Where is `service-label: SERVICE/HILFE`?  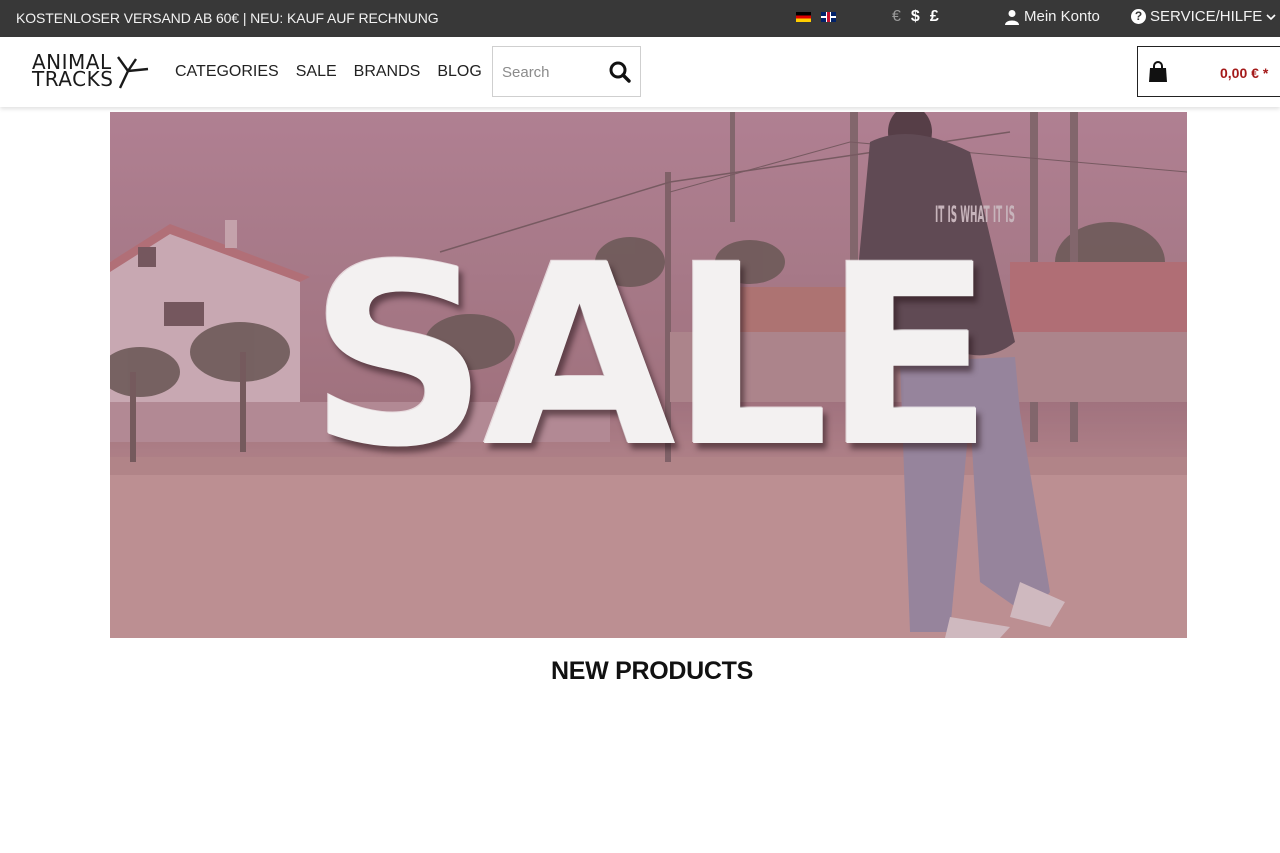 service-label: SERVICE/HILFE is located at coordinates (1206, 16).